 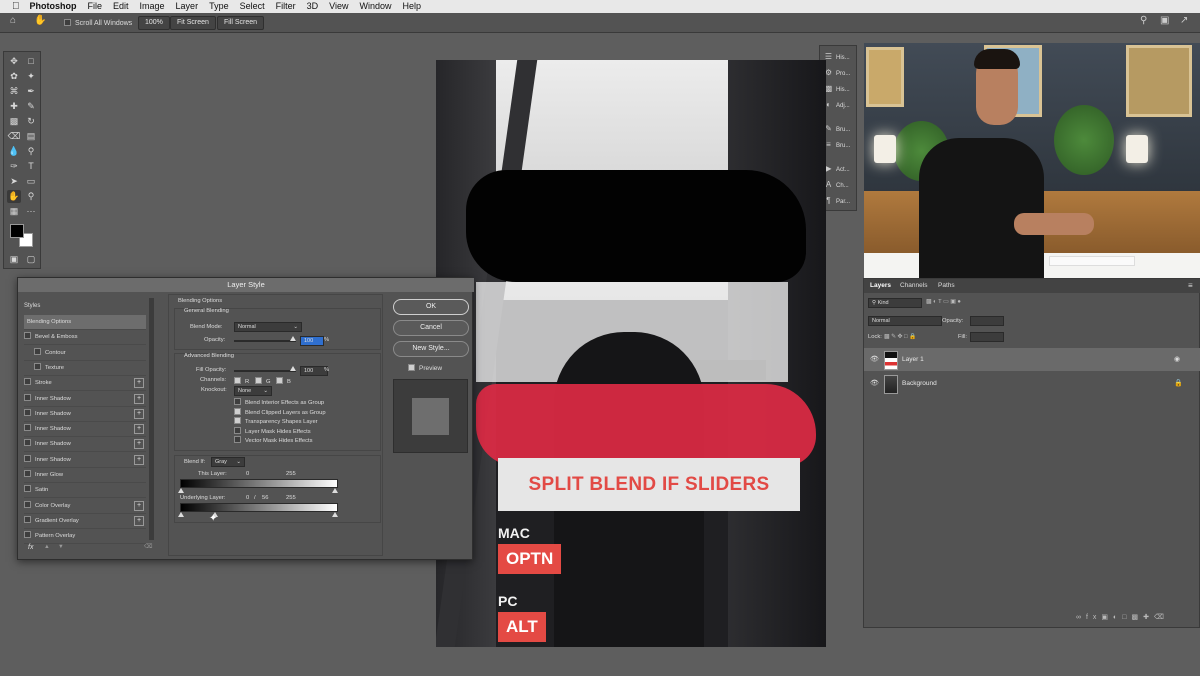 I want to click on advanced-option-checkbox: Blend Clipped Layers as Group, so click(x=280, y=411).